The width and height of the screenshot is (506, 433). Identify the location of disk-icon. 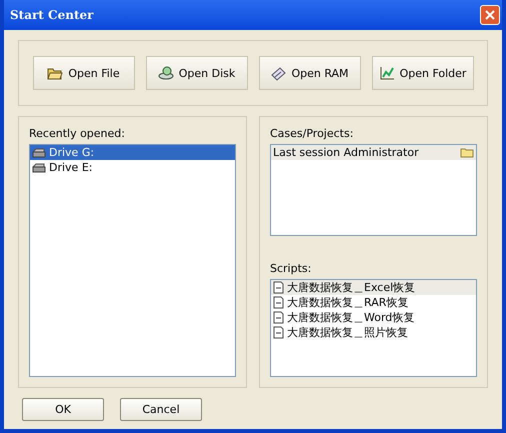
(166, 73).